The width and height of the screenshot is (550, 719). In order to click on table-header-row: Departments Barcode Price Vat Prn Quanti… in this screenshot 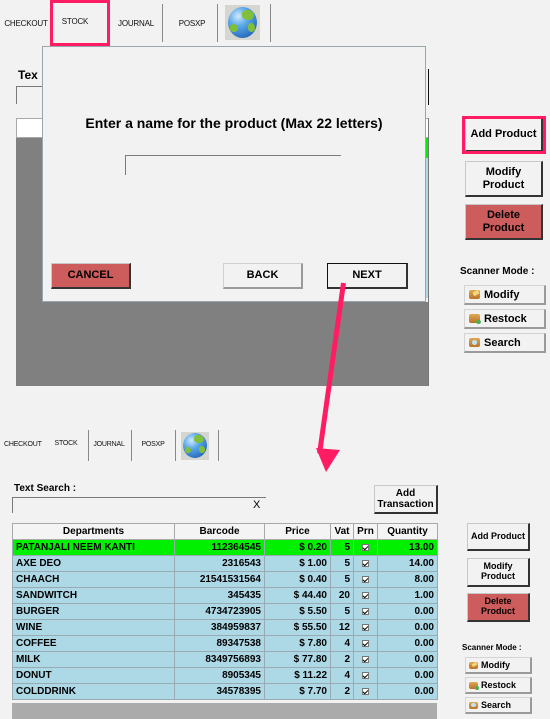, I will do `click(225, 531)`.